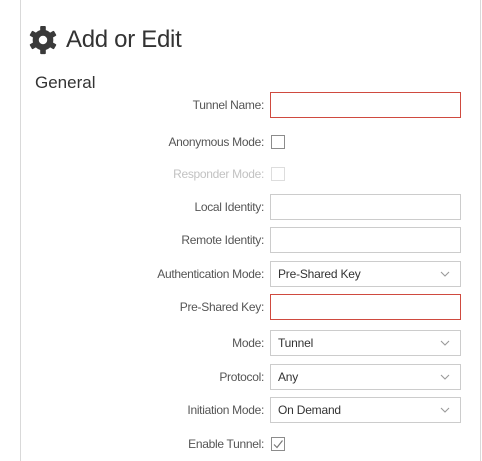 The image size is (482, 461). I want to click on remote-identity-input, so click(365, 240).